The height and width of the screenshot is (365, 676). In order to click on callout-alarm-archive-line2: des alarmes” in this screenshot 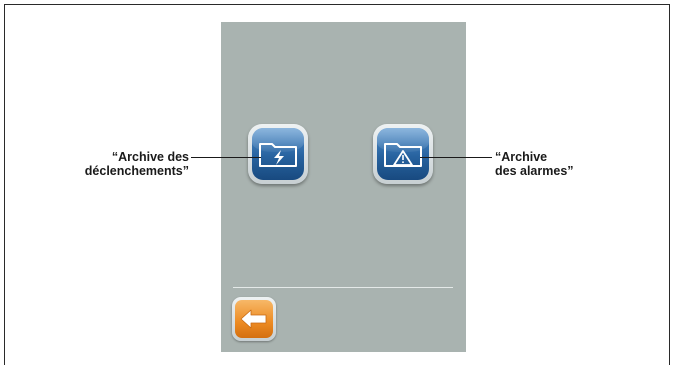, I will do `click(534, 171)`.